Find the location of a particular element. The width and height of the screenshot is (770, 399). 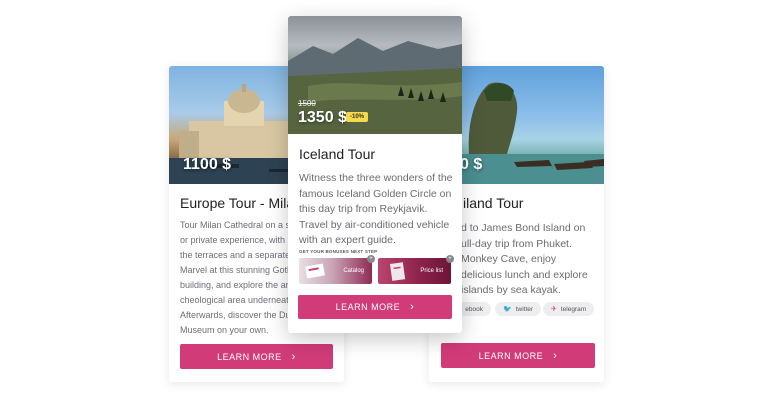

desc-line: famous Iceland Golden Circle on is located at coordinates (375, 193).